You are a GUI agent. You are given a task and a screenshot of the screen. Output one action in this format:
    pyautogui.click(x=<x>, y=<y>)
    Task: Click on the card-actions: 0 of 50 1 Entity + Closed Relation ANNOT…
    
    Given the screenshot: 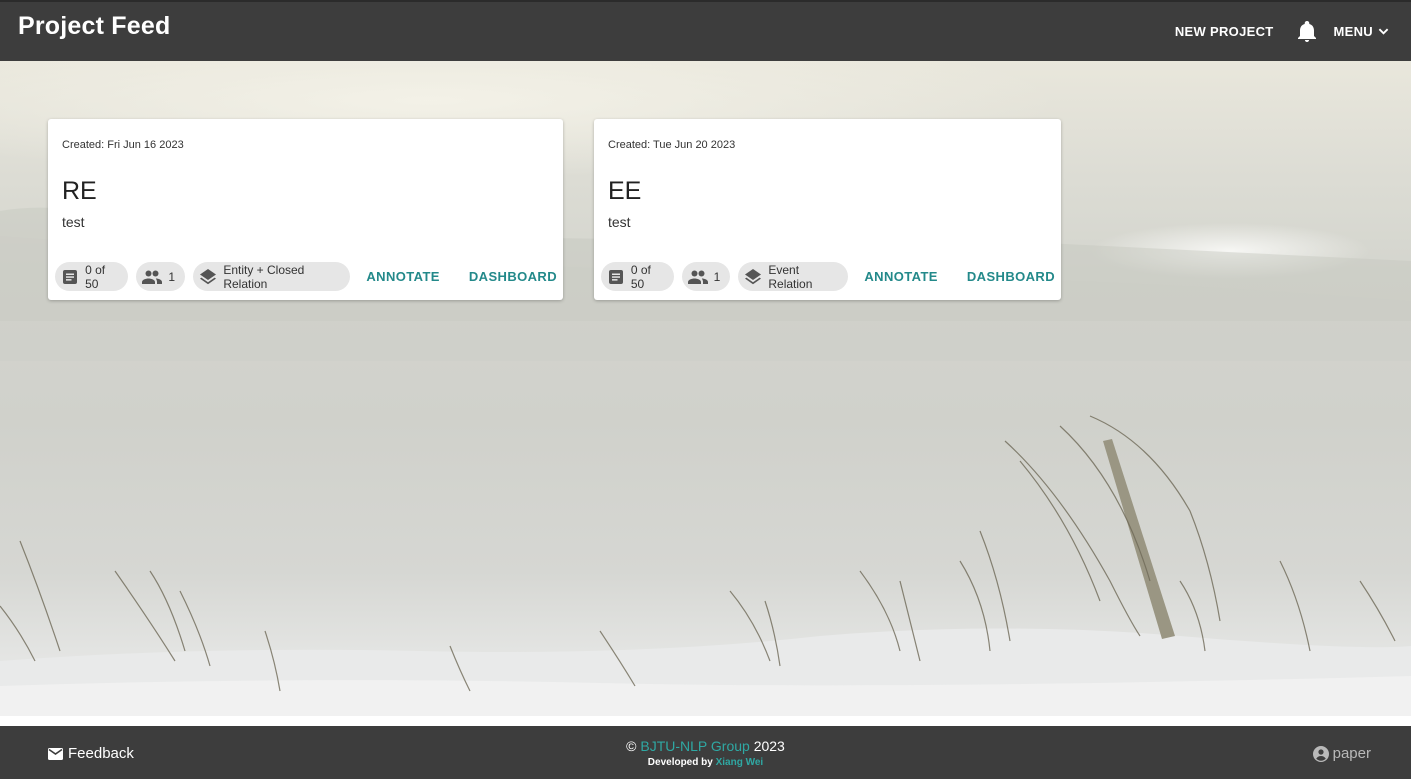 What is the action you would take?
    pyautogui.click(x=309, y=276)
    